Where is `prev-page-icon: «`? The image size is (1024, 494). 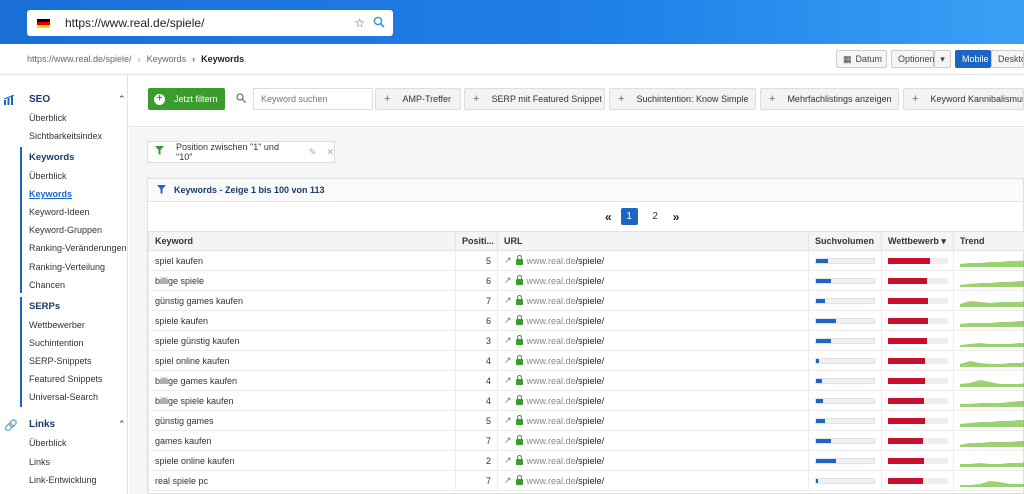 prev-page-icon: « is located at coordinates (608, 217).